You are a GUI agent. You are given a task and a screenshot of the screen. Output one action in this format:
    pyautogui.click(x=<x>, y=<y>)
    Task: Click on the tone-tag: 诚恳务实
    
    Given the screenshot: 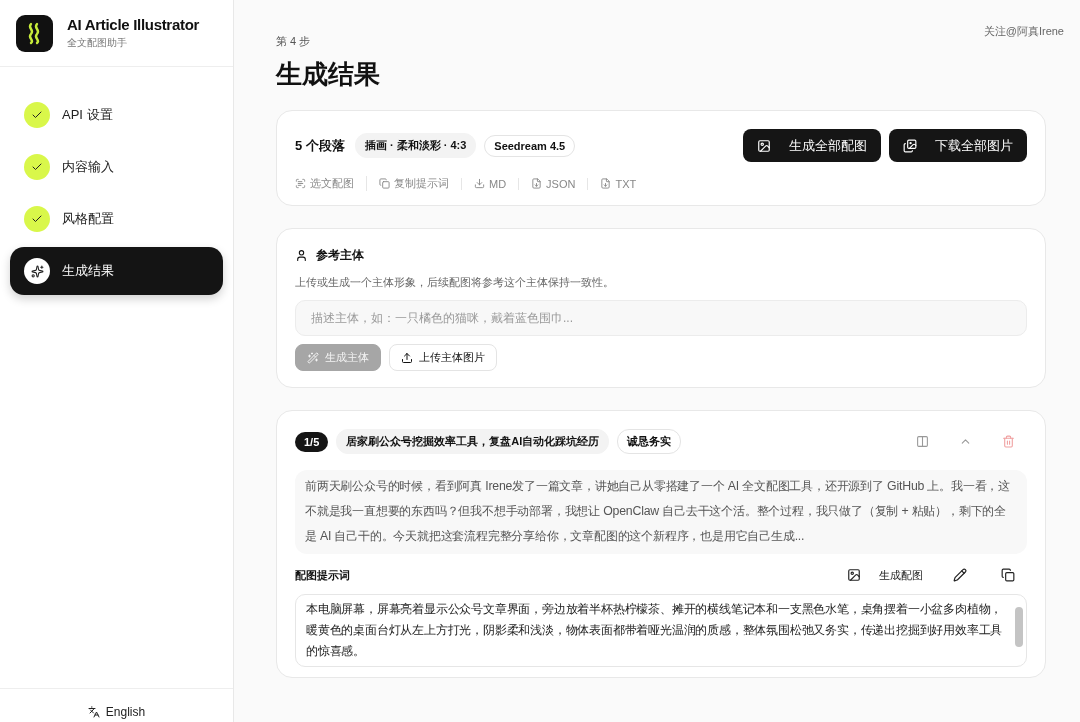 What is the action you would take?
    pyautogui.click(x=649, y=441)
    